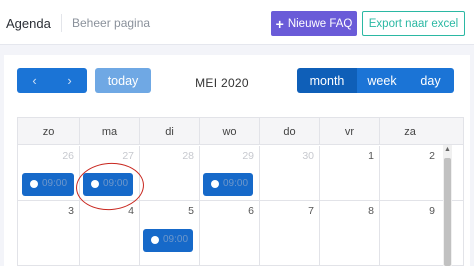 Image resolution: width=474 pixels, height=266 pixels. I want to click on export-label: Export naar excel, so click(413, 23).